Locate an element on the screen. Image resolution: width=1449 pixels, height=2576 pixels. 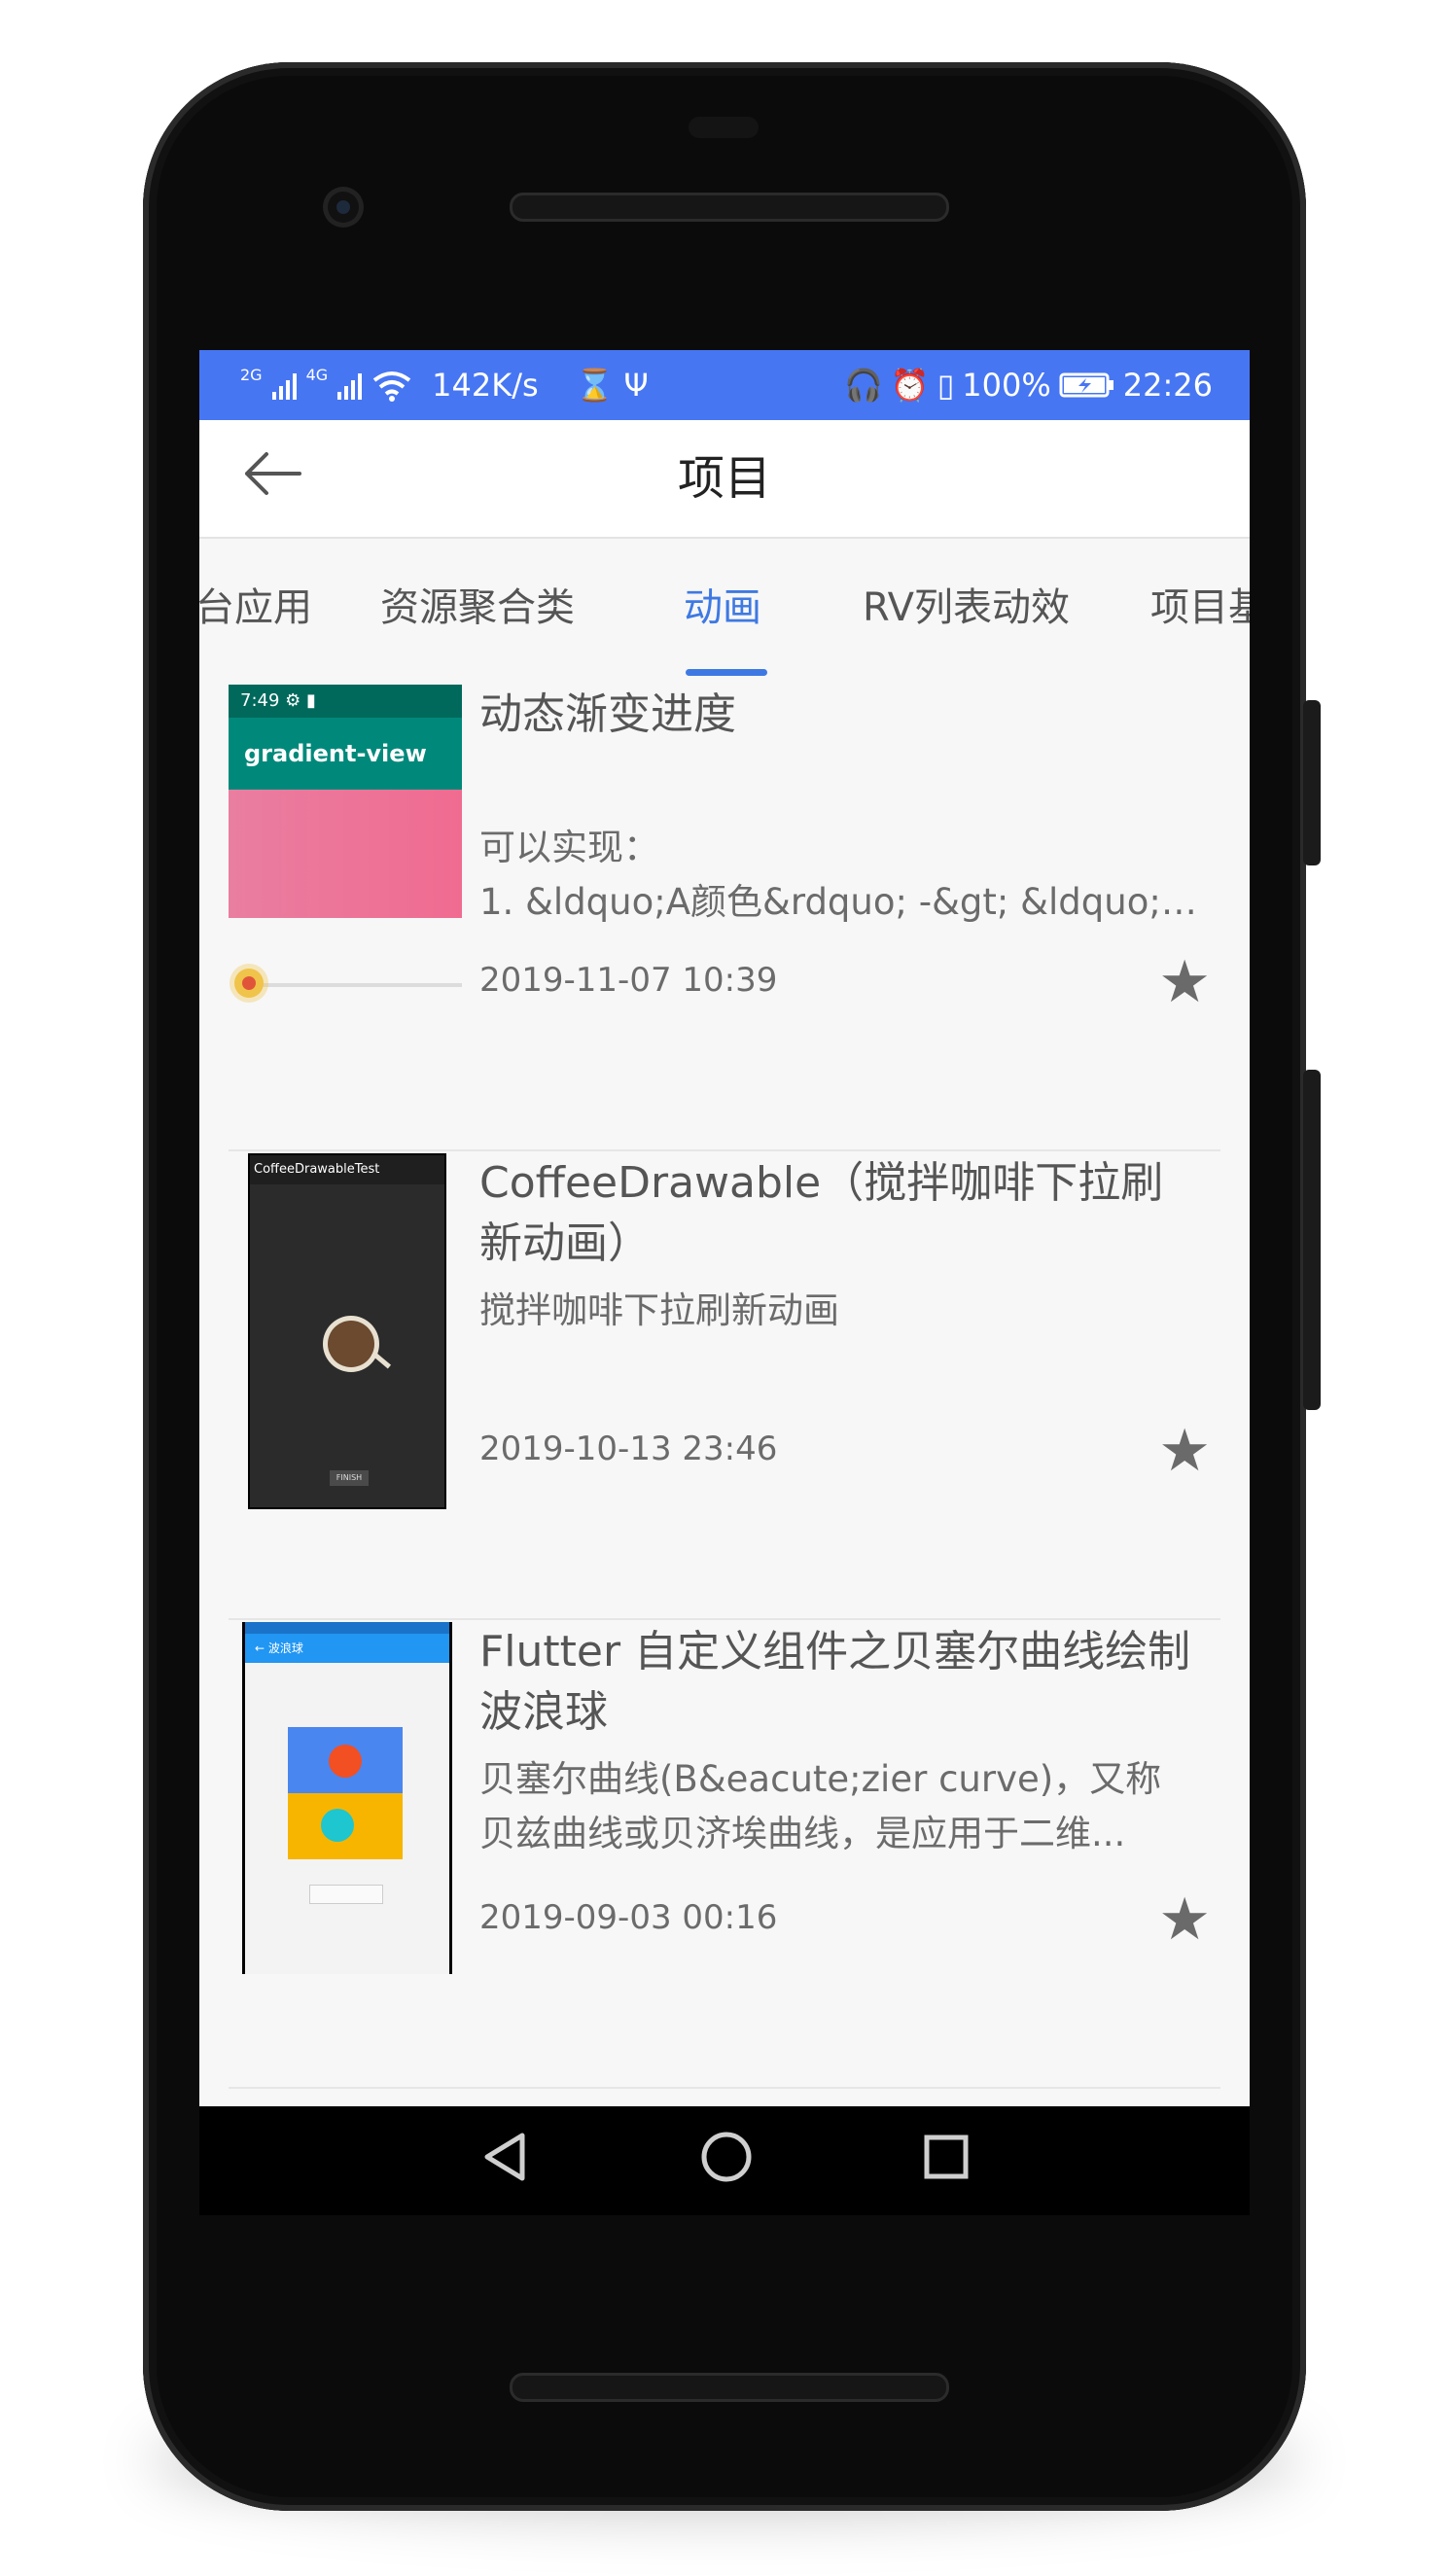
item-description-line: 可以实现： is located at coordinates (569, 848).